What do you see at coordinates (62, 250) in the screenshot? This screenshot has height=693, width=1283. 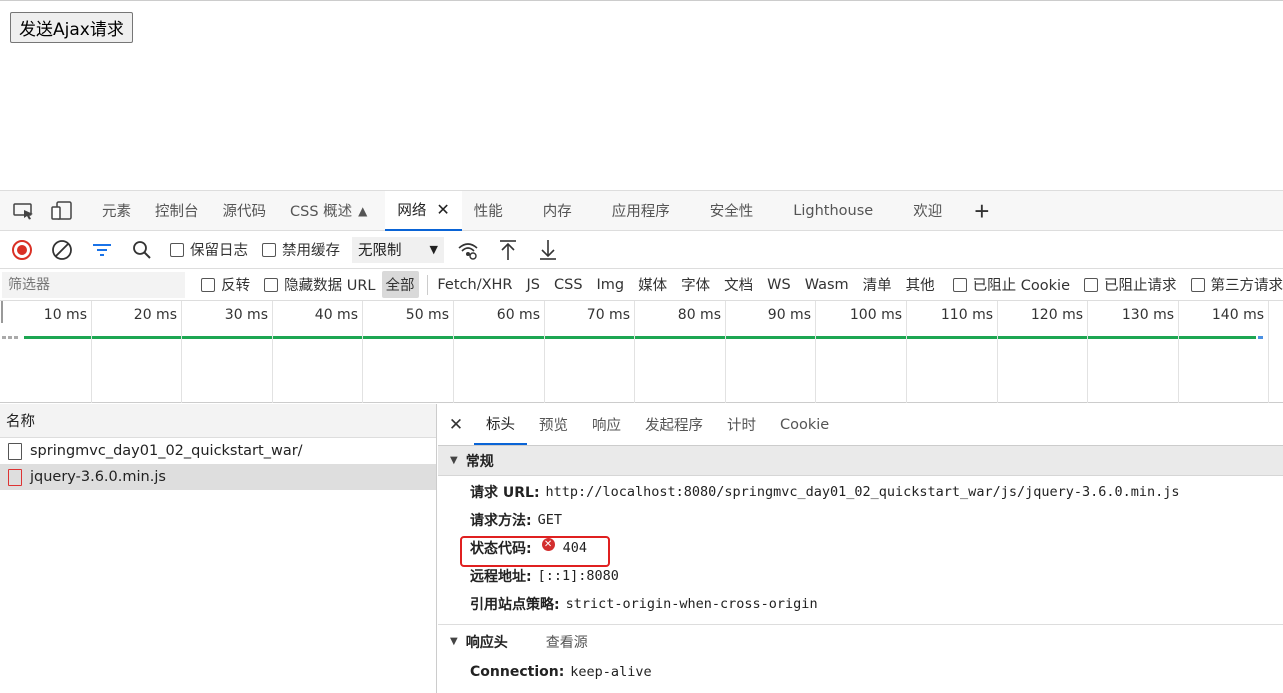 I see `clear-icon` at bounding box center [62, 250].